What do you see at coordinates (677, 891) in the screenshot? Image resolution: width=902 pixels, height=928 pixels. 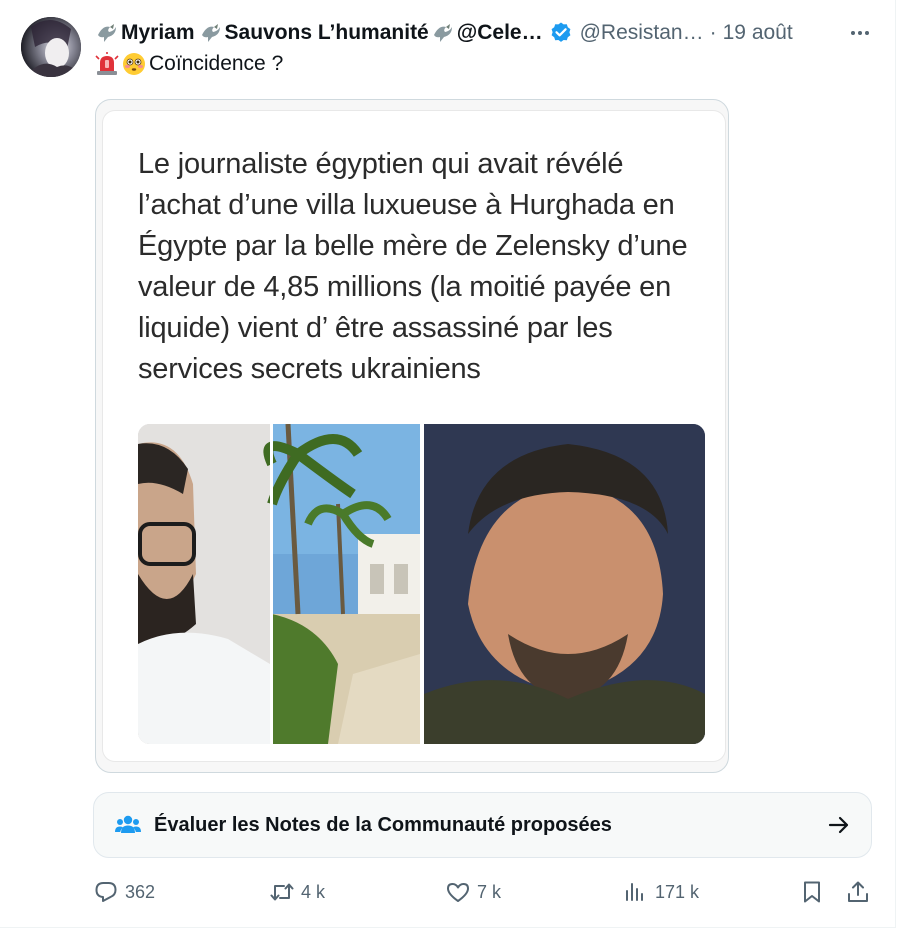 I see `view-count: 171 k` at bounding box center [677, 891].